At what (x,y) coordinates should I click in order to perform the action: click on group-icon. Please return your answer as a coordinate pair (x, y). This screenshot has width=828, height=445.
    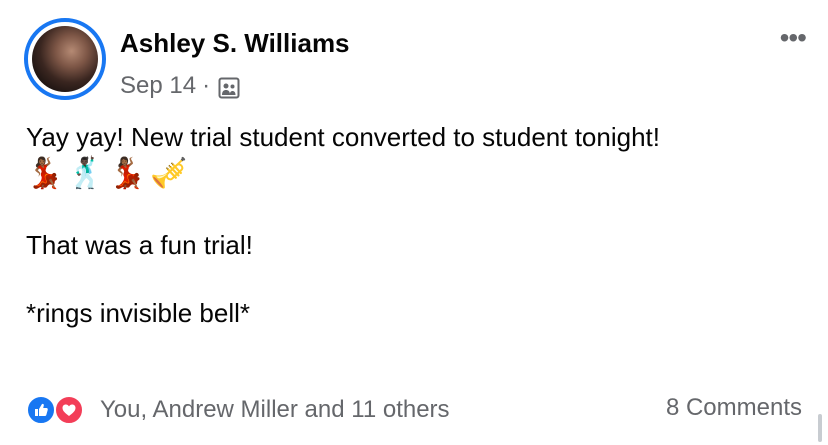
    Looking at the image, I should click on (229, 88).